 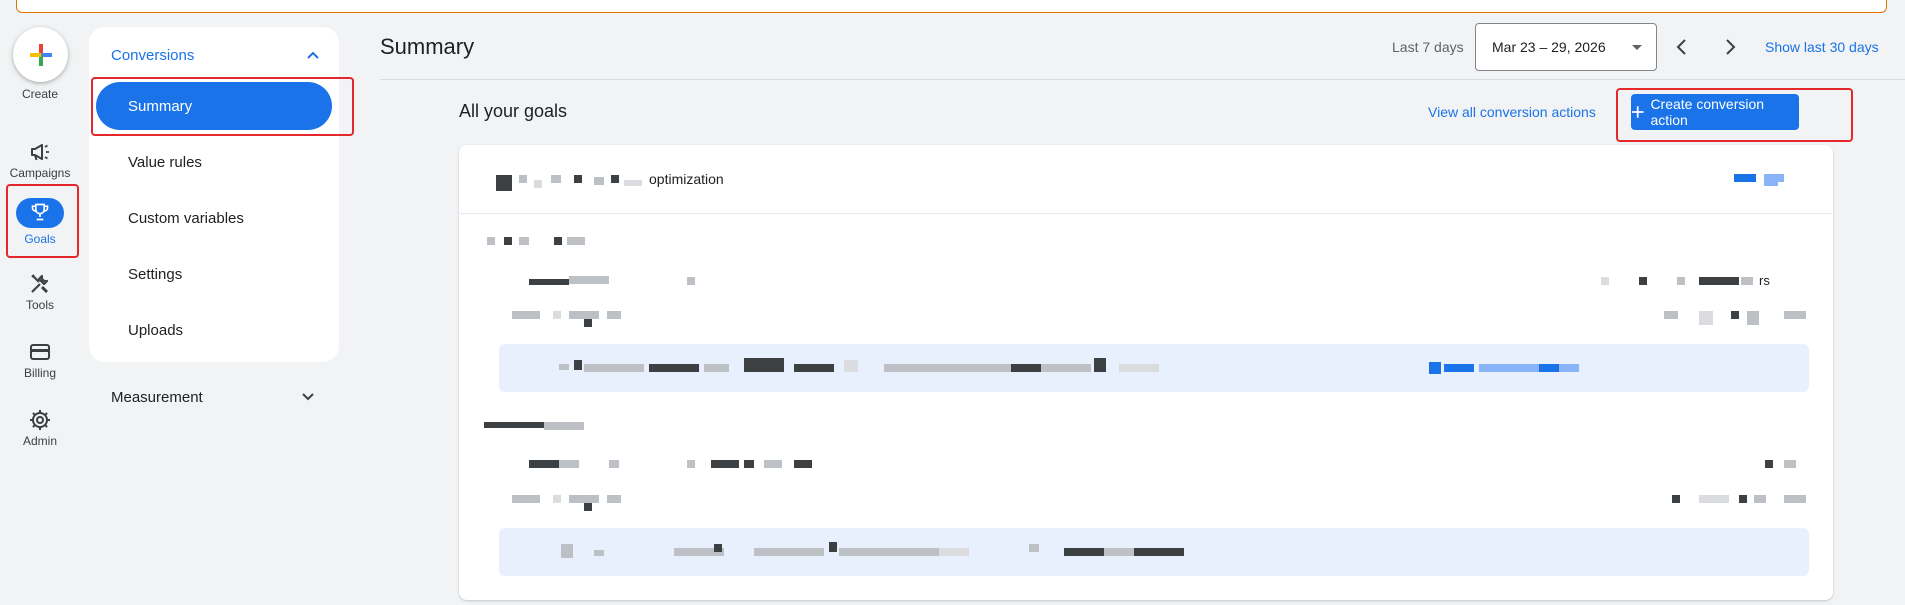 What do you see at coordinates (40, 284) in the screenshot?
I see `tools-icon` at bounding box center [40, 284].